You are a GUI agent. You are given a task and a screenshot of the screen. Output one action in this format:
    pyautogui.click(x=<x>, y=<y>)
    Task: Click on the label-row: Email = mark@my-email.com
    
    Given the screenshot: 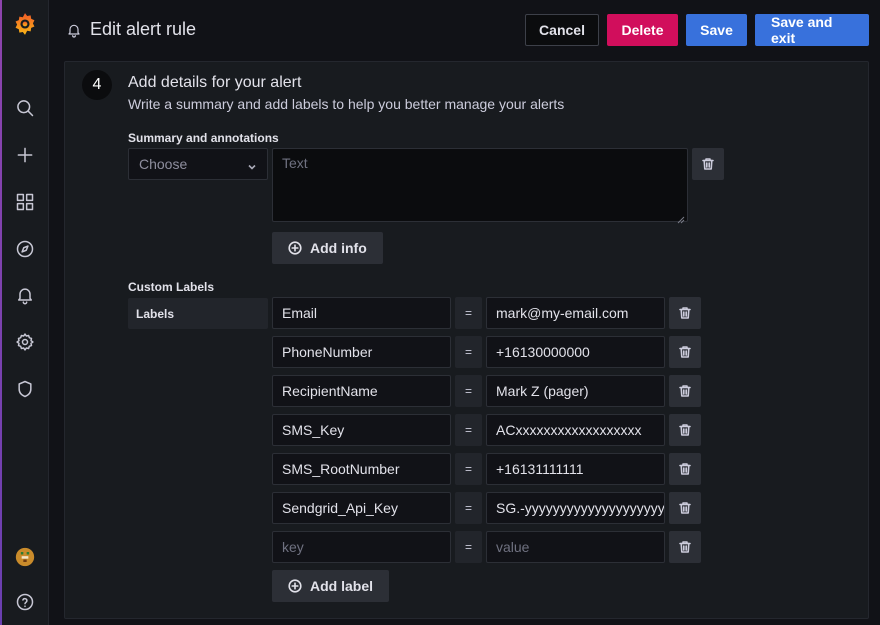 What is the action you would take?
    pyautogui.click(x=487, y=313)
    